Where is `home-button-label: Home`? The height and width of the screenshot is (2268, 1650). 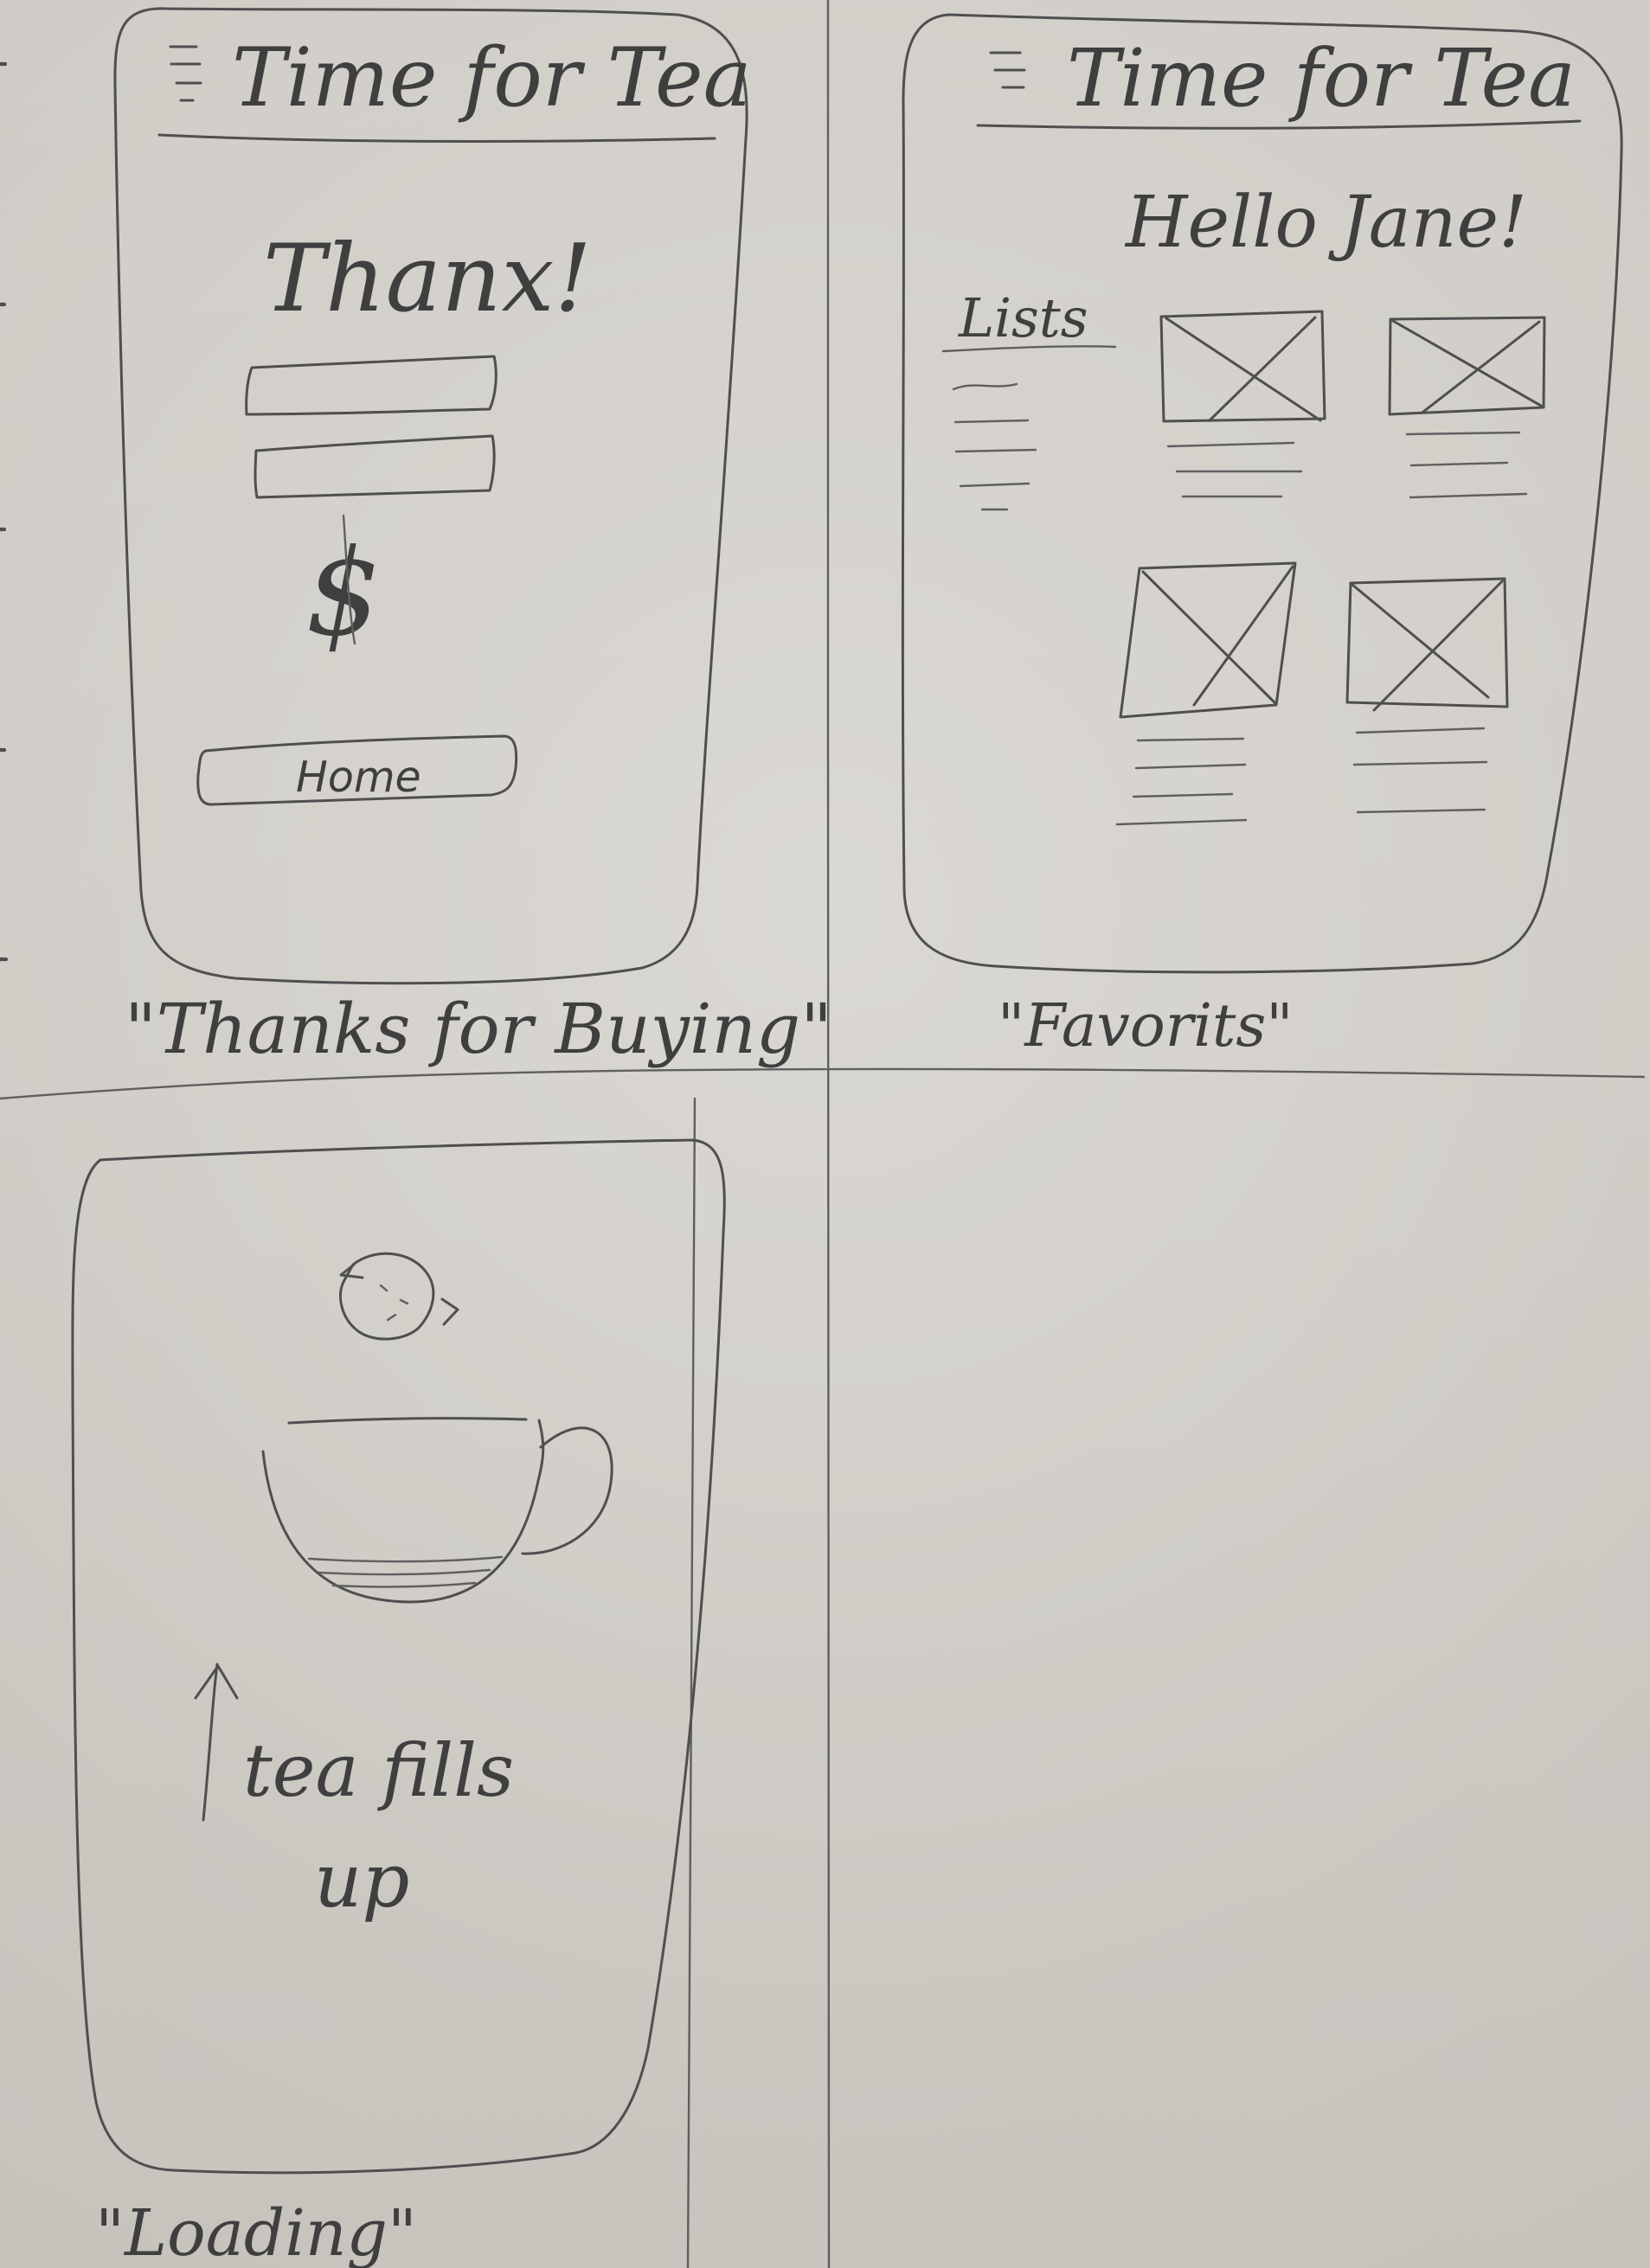 home-button-label: Home is located at coordinates (358, 777).